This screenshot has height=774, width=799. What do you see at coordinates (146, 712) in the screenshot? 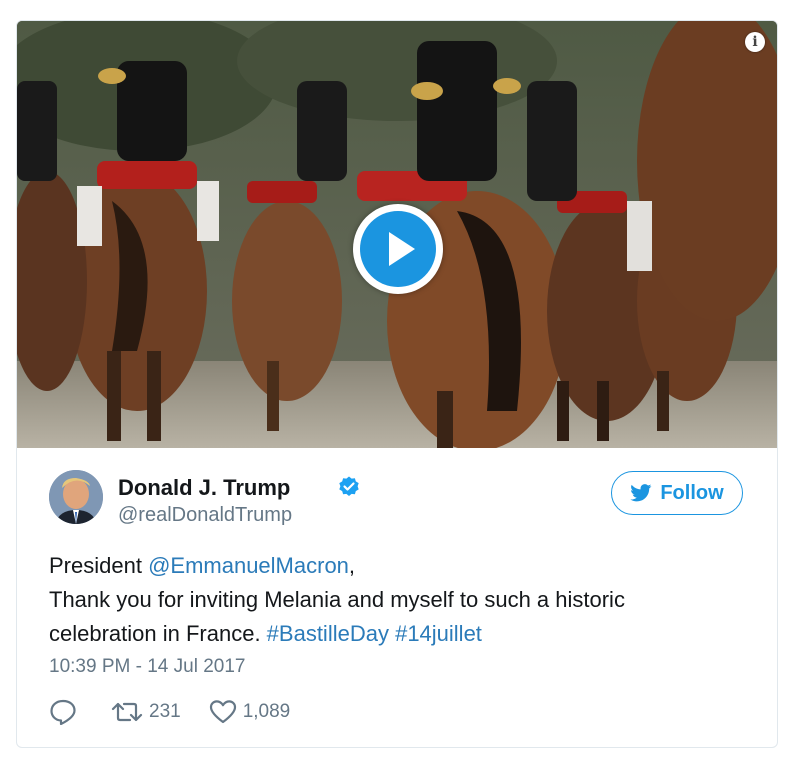
I see `retweet-button: 231` at bounding box center [146, 712].